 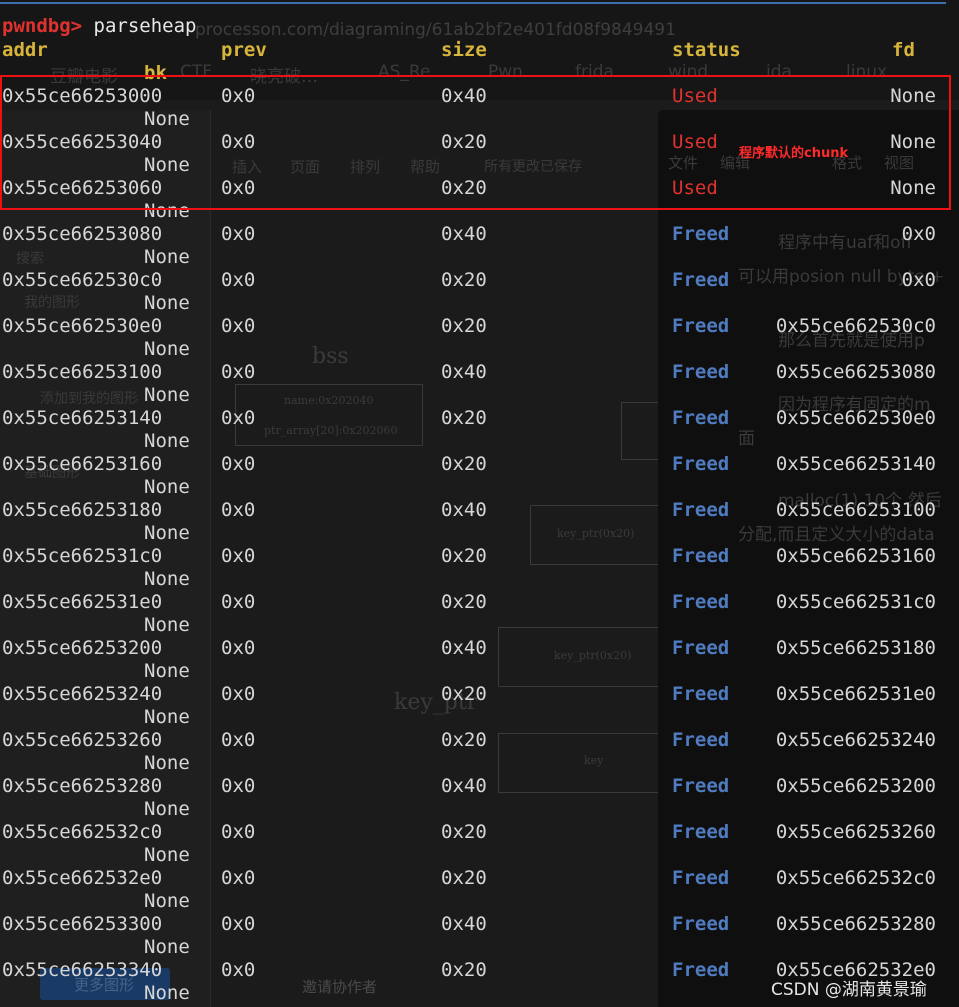 I want to click on notes-line: 面, so click(x=746, y=439).